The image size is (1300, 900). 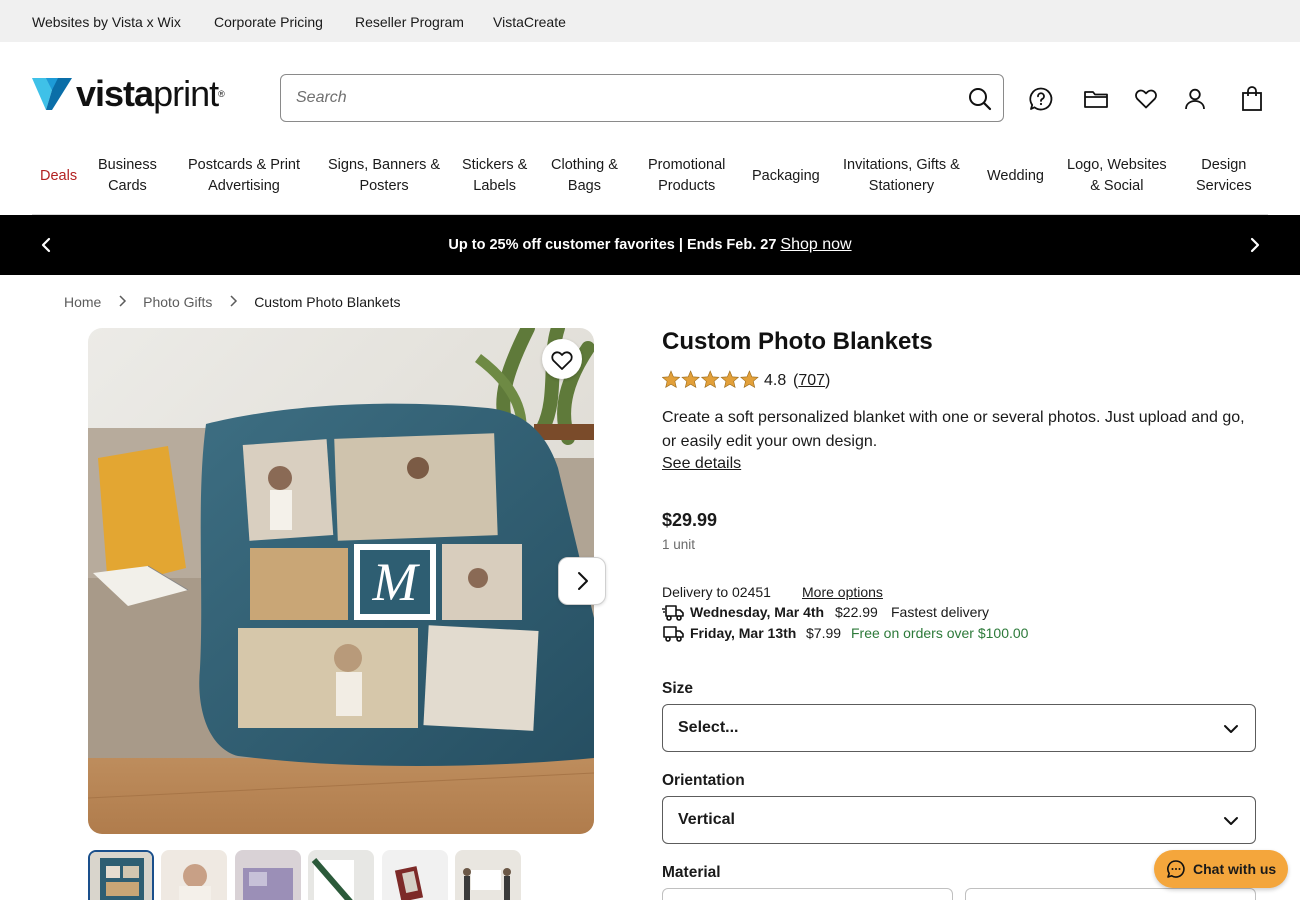 I want to click on projects-folder-icon, so click(x=1096, y=99).